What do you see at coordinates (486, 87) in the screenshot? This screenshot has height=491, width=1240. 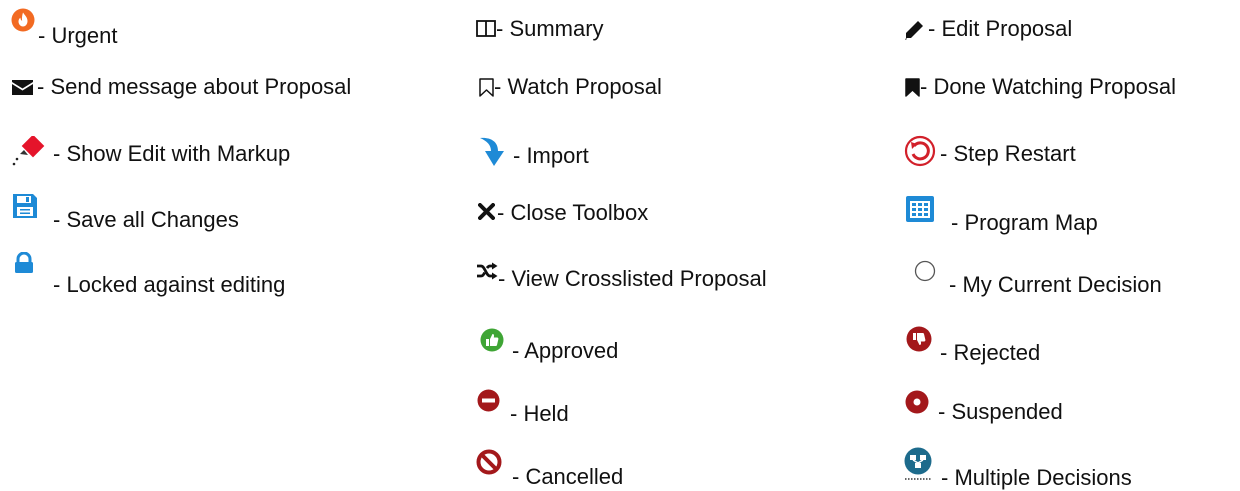 I see `bookmark-outline-icon` at bounding box center [486, 87].